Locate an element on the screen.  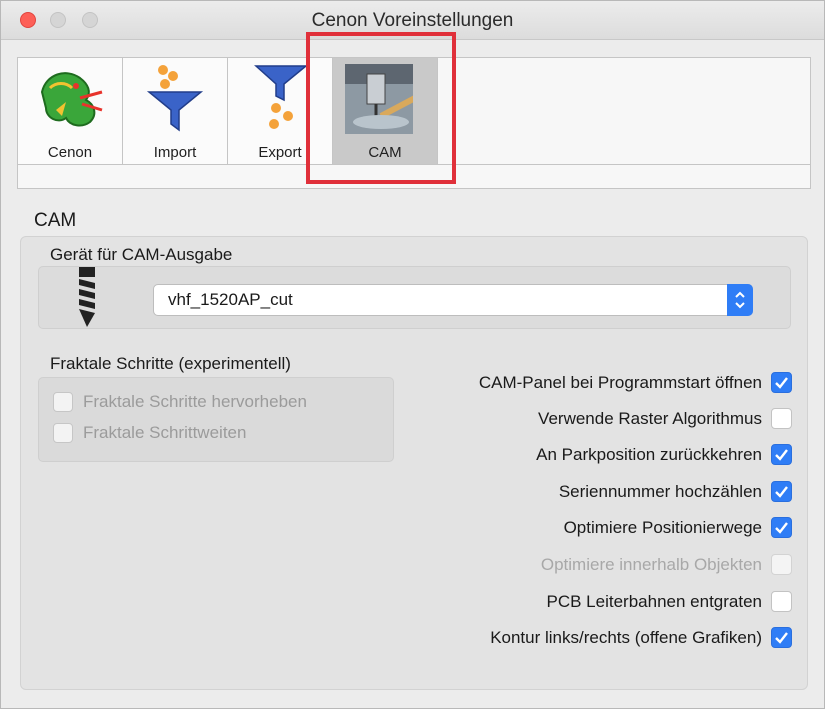
option-label: Verwende Raster Algorithmus is located at coordinates (650, 418).